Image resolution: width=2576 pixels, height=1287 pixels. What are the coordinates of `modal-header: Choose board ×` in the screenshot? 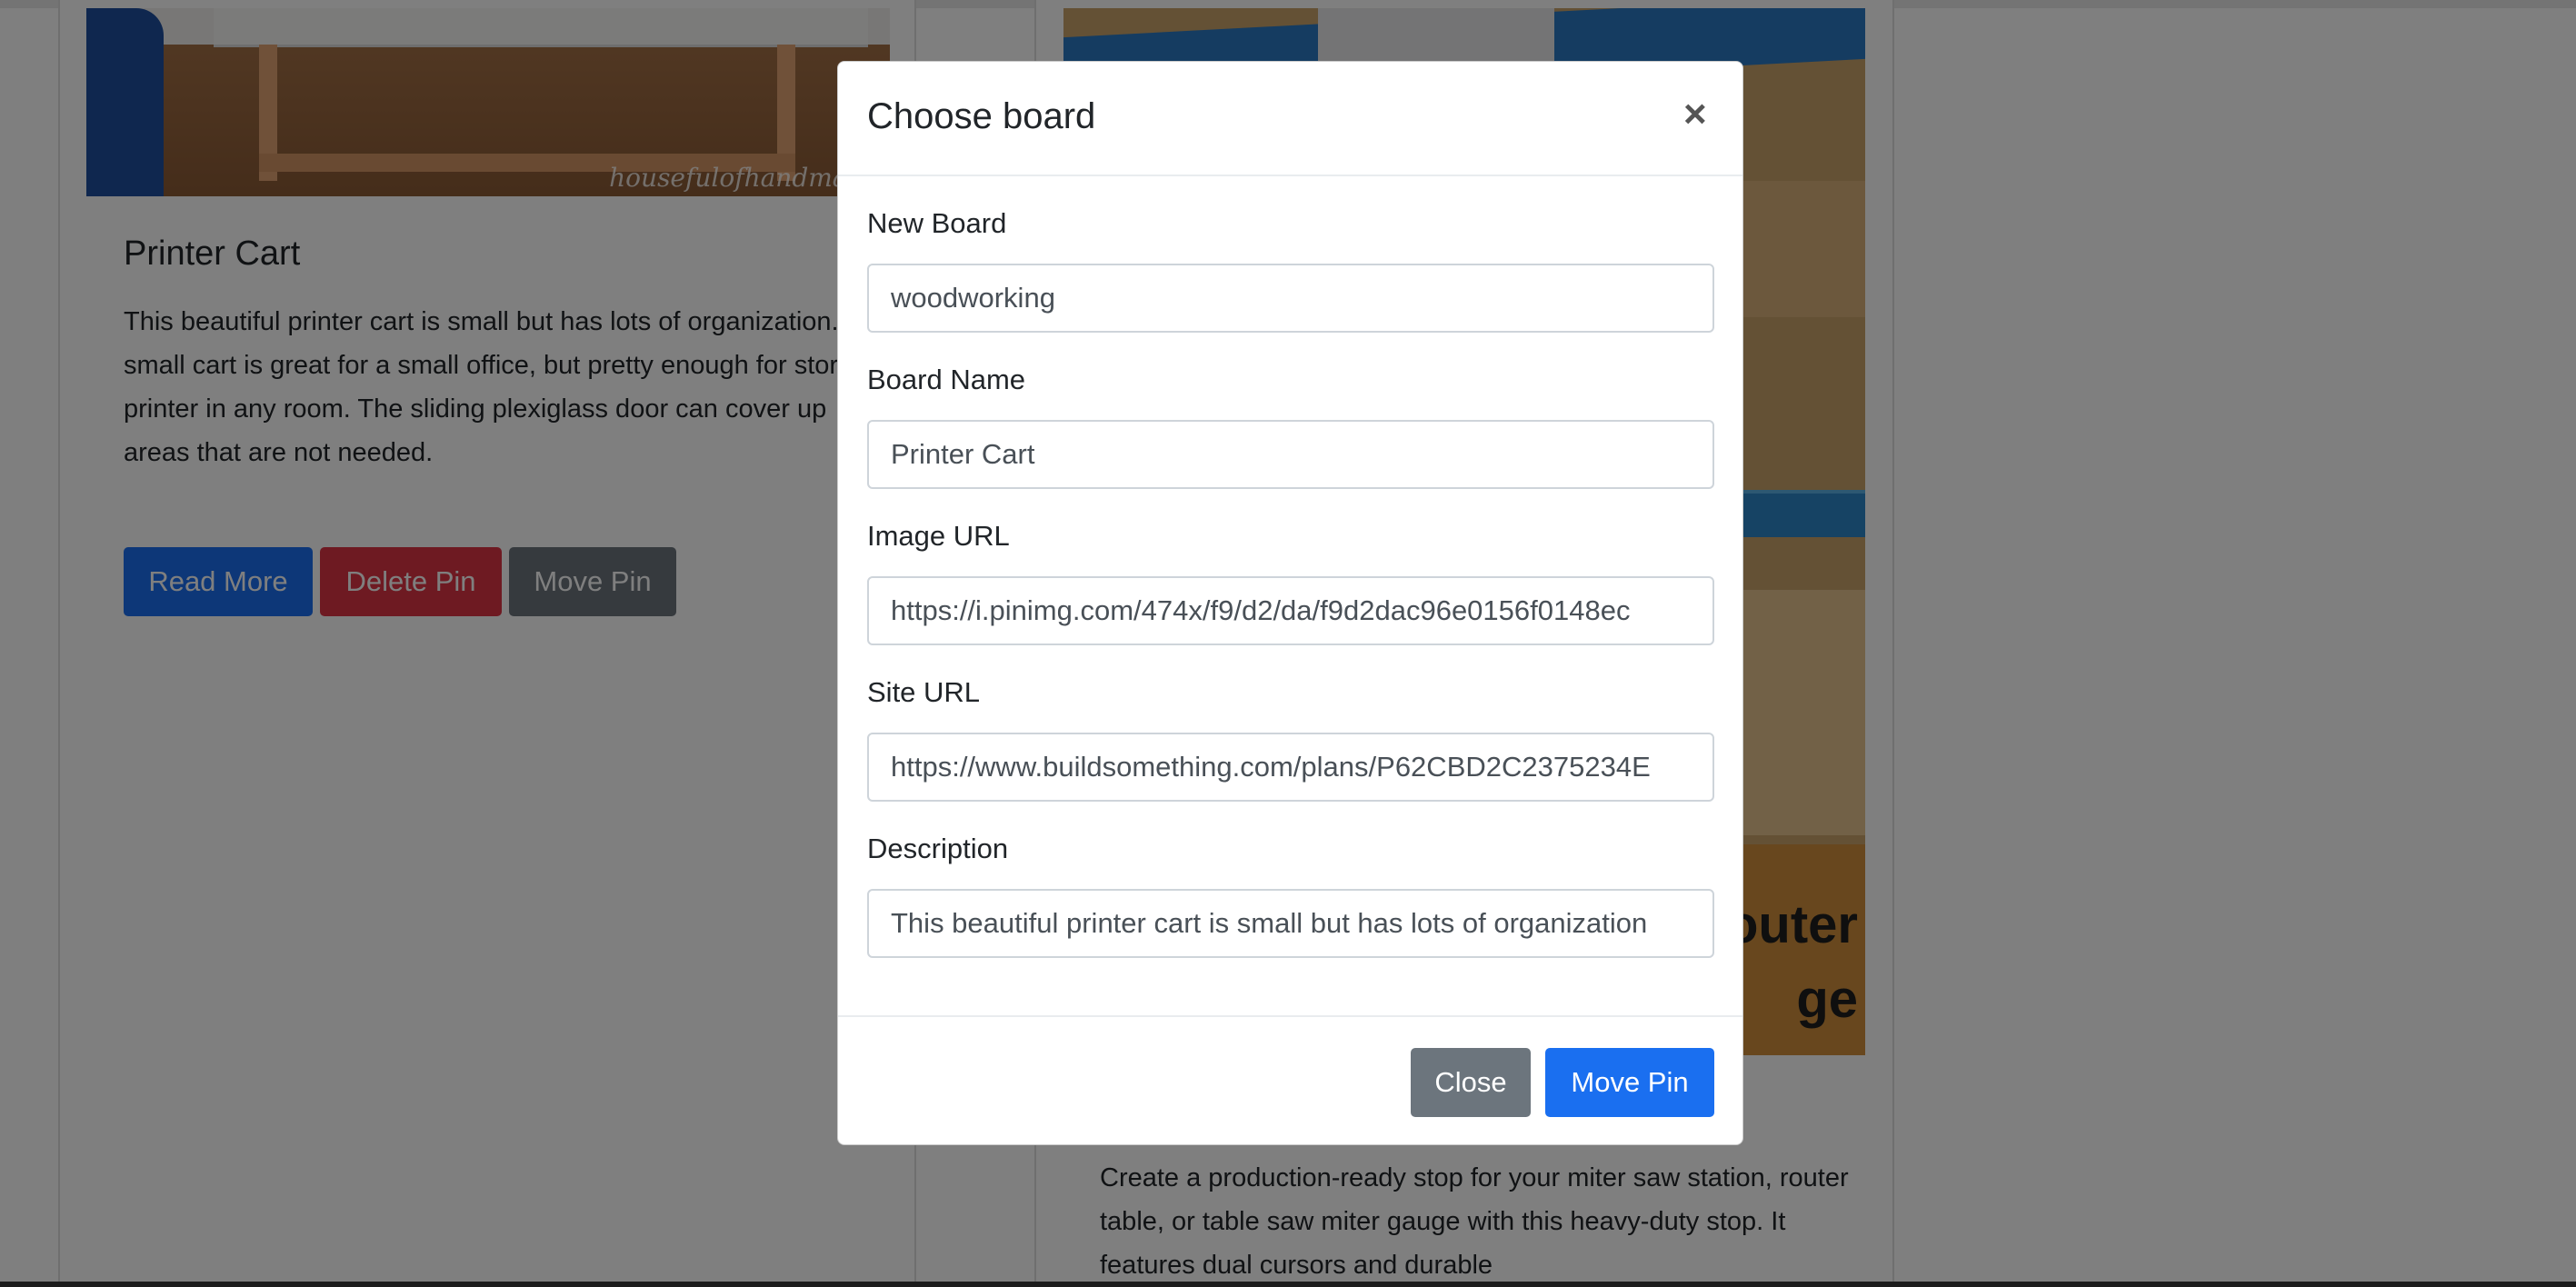 It's located at (1290, 119).